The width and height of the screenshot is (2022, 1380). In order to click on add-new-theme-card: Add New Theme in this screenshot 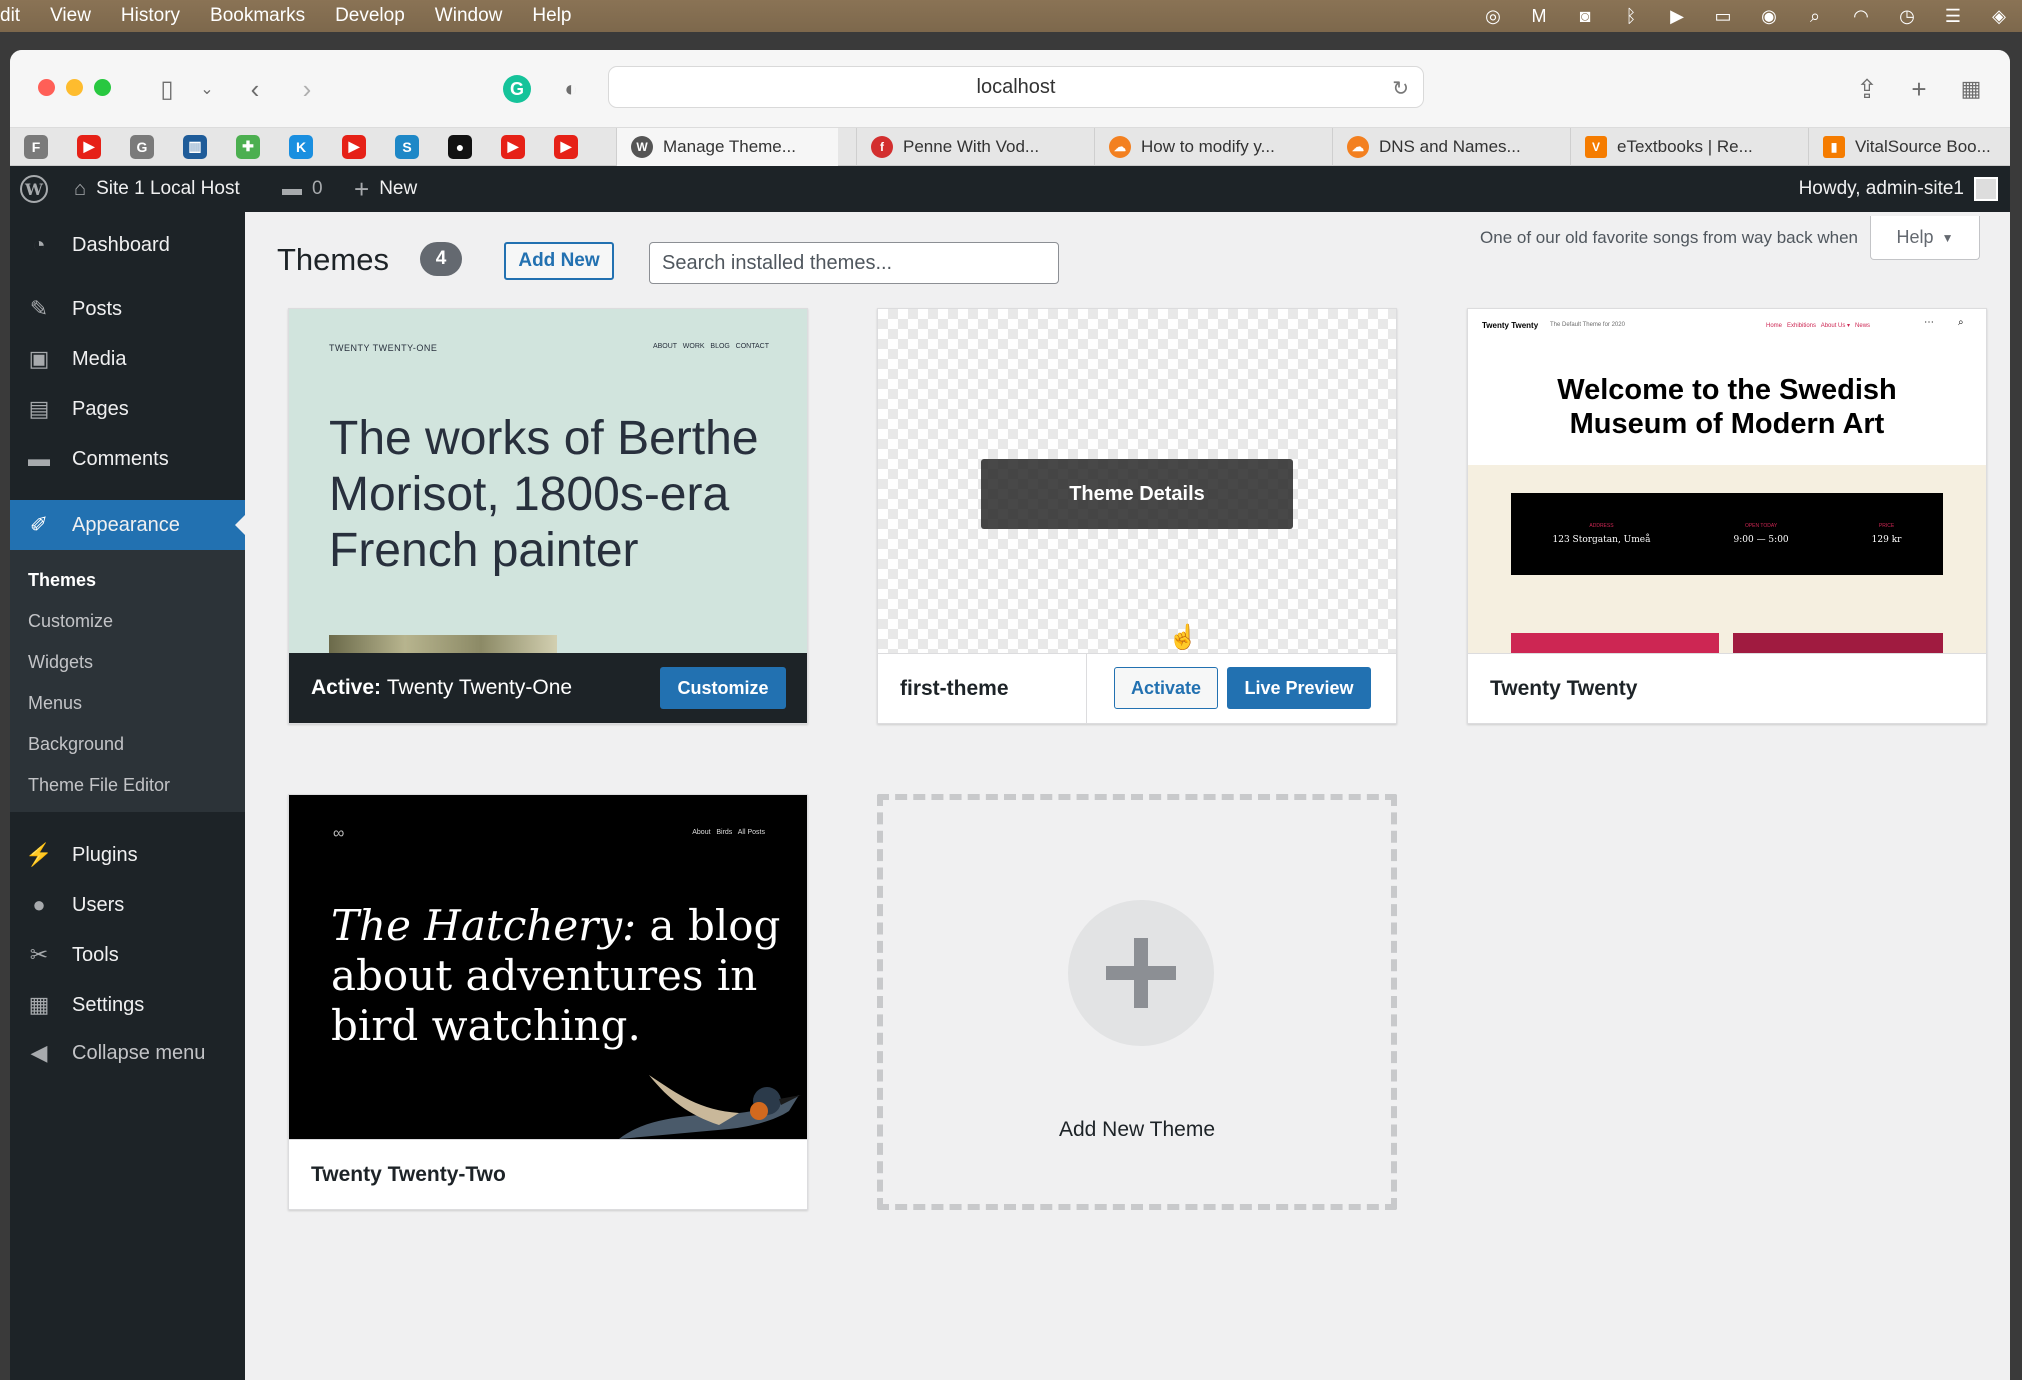, I will do `click(1137, 1002)`.